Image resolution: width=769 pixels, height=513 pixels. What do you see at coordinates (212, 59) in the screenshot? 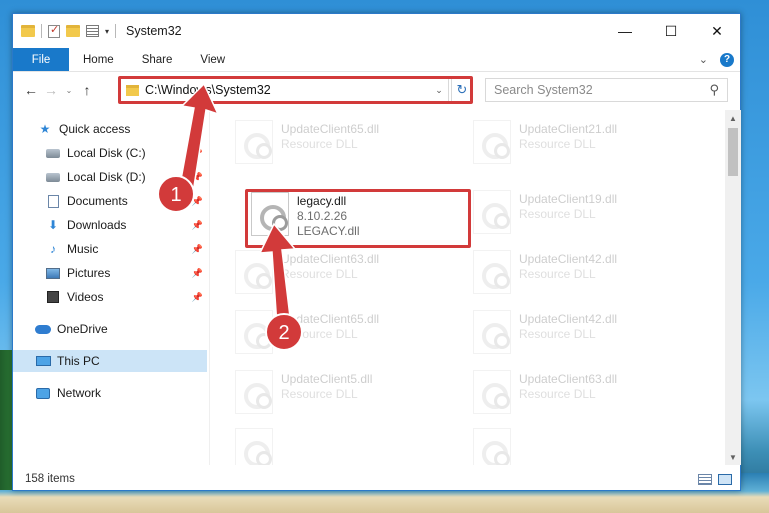
I see `tab-view: View` at bounding box center [212, 59].